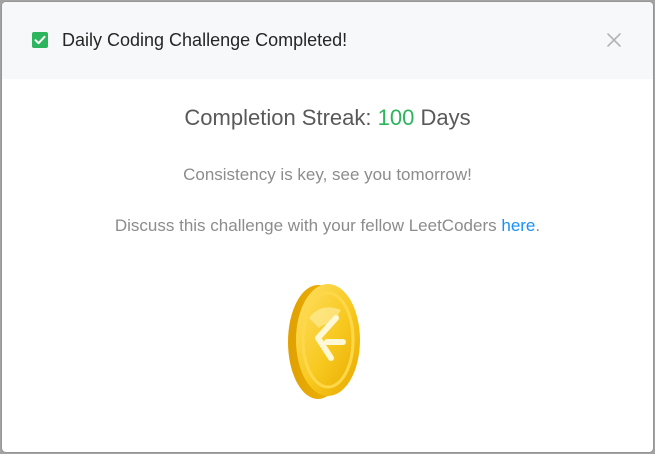  Describe the element at coordinates (205, 40) in the screenshot. I see `modal-title: Daily Coding Challenge Completed!` at that location.